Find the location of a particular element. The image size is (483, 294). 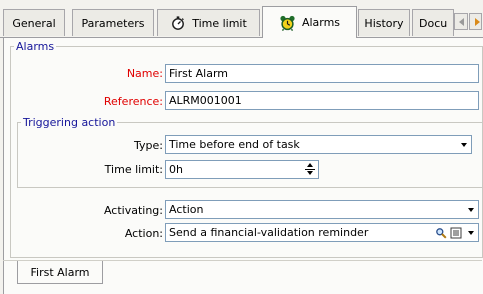

tab-time-limit: Time limit is located at coordinates (208, 22).